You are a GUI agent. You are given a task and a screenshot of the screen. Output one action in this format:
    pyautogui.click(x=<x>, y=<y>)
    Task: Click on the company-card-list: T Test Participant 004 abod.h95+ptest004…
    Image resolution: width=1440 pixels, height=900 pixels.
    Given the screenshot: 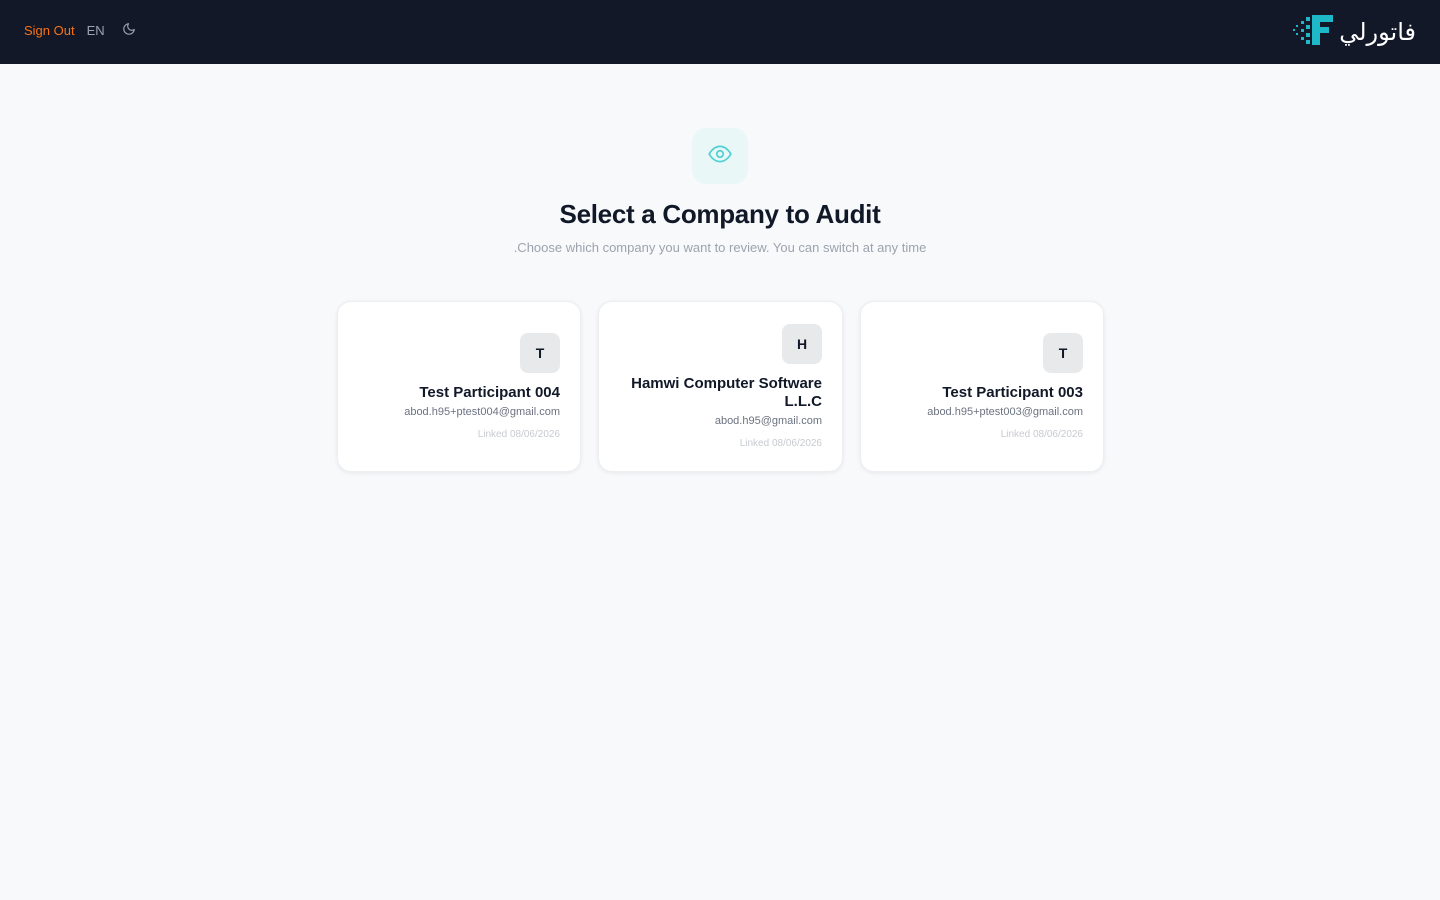 What is the action you would take?
    pyautogui.click(x=720, y=386)
    